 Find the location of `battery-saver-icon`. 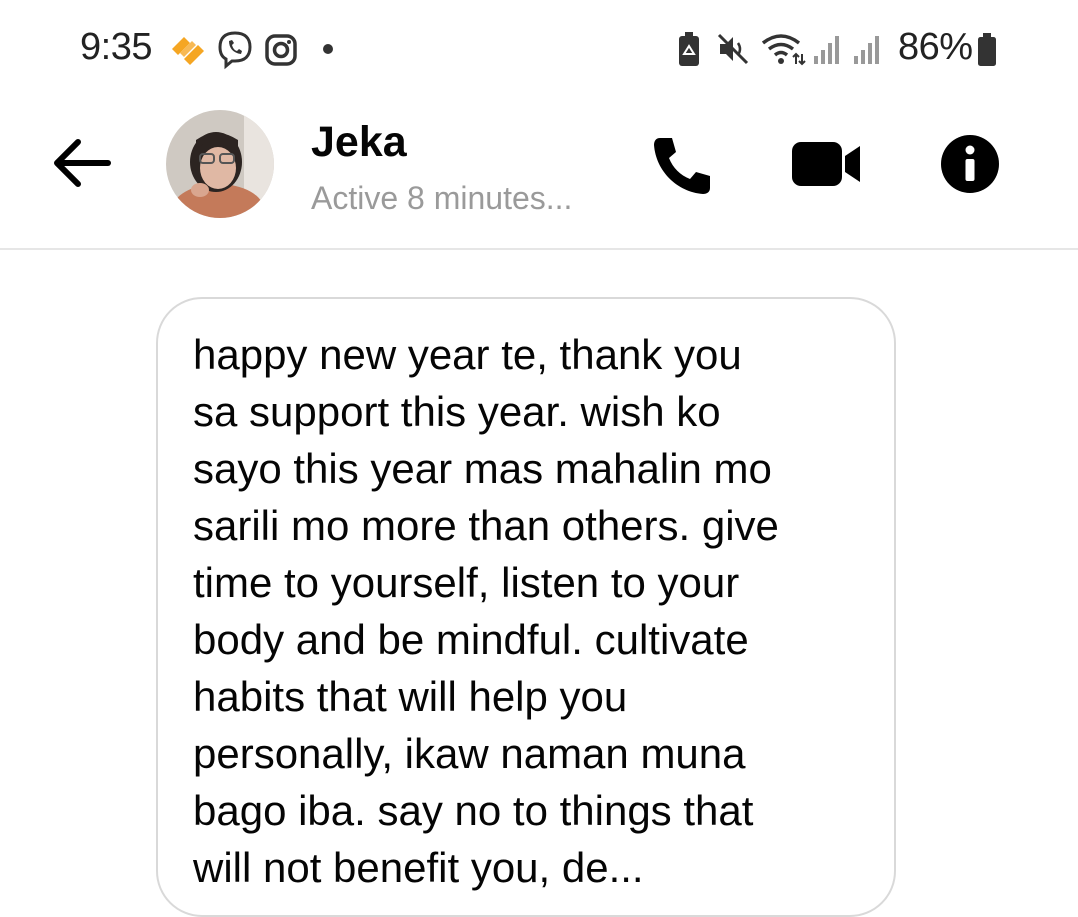

battery-saver-icon is located at coordinates (689, 49).